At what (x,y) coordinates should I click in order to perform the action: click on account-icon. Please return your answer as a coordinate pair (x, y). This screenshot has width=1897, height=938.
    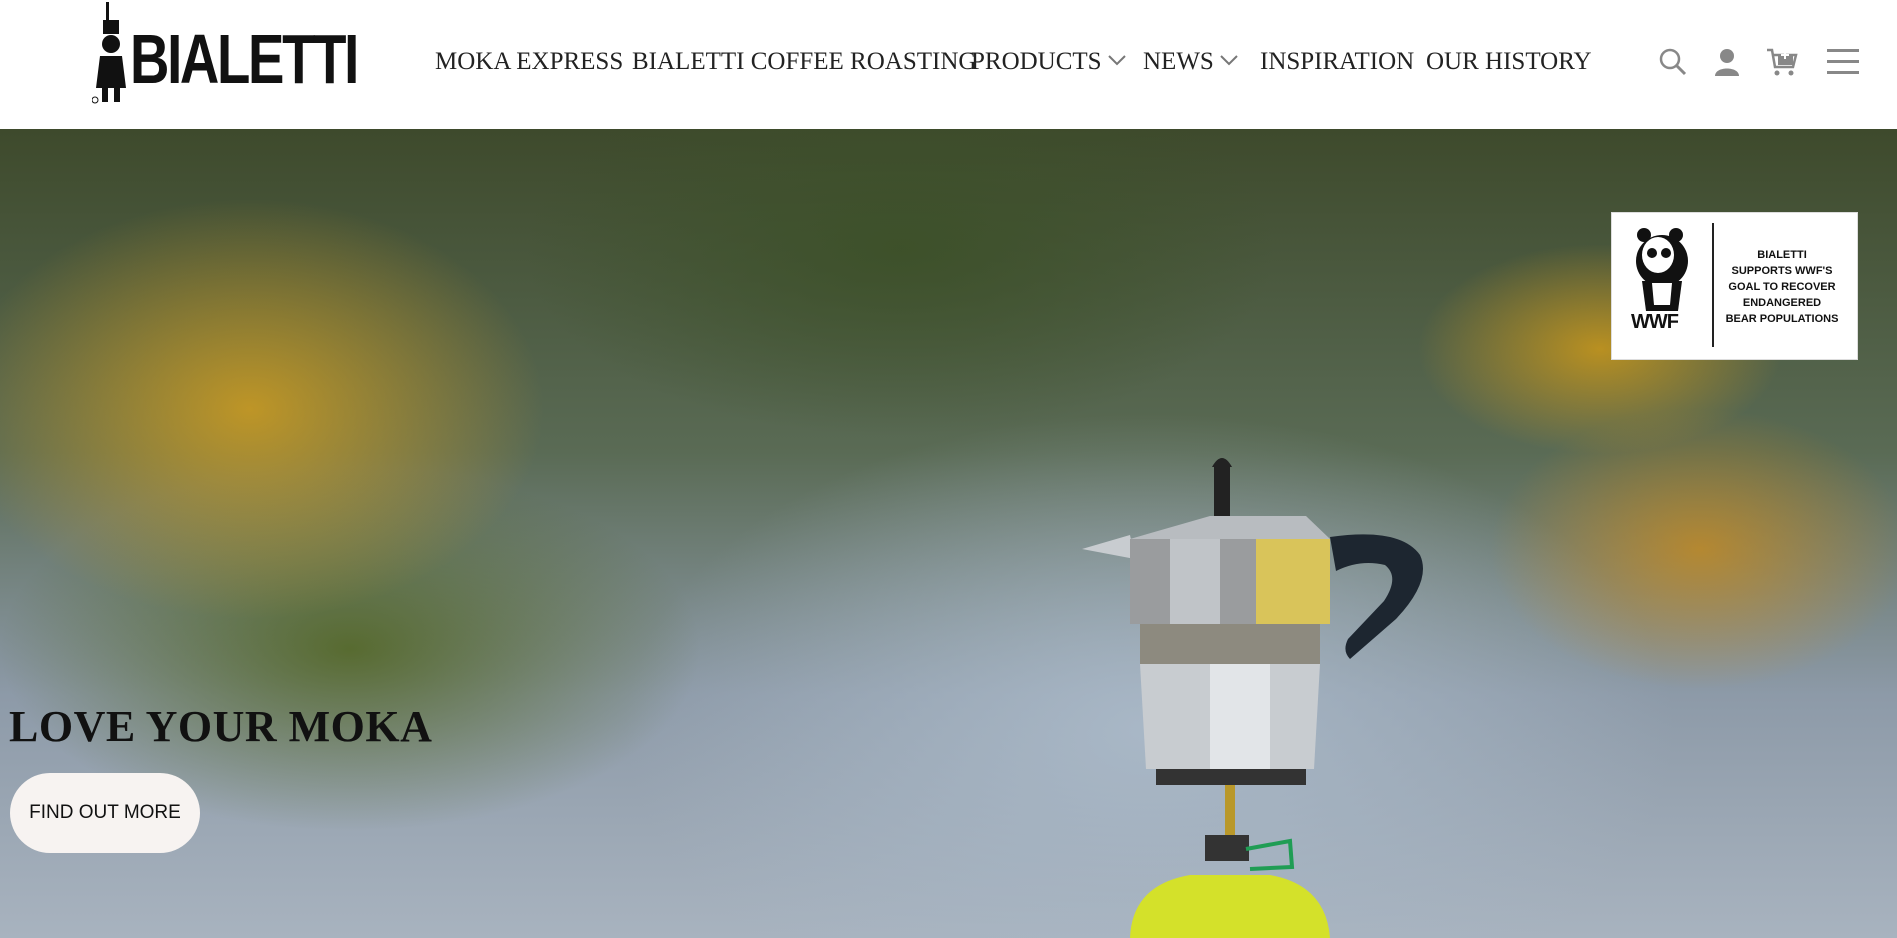
    Looking at the image, I should click on (1727, 62).